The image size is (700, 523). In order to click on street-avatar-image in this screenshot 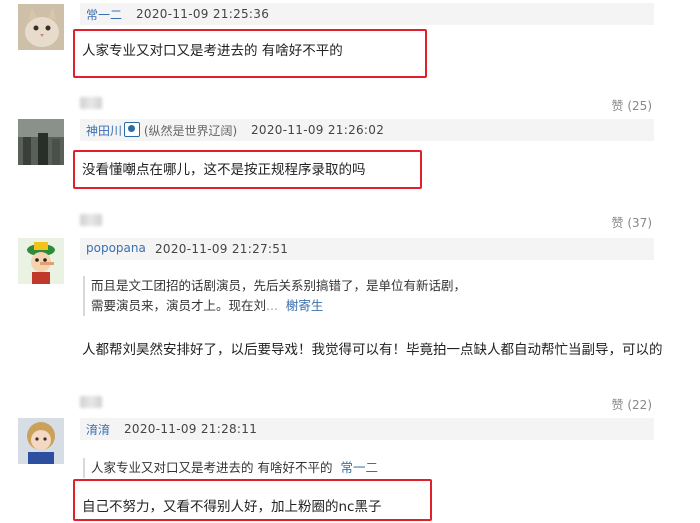, I will do `click(41, 142)`.